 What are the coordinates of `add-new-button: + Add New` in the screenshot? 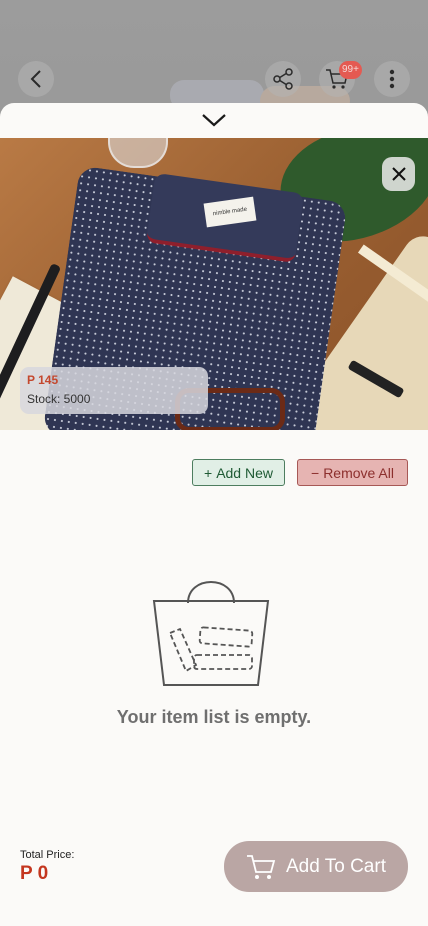 It's located at (238, 472).